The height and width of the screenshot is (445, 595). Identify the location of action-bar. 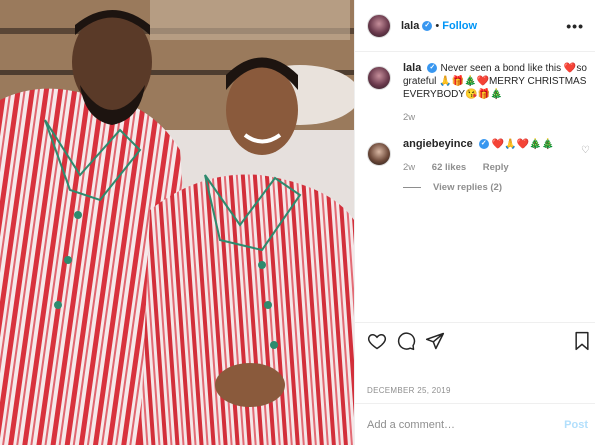
(475, 340).